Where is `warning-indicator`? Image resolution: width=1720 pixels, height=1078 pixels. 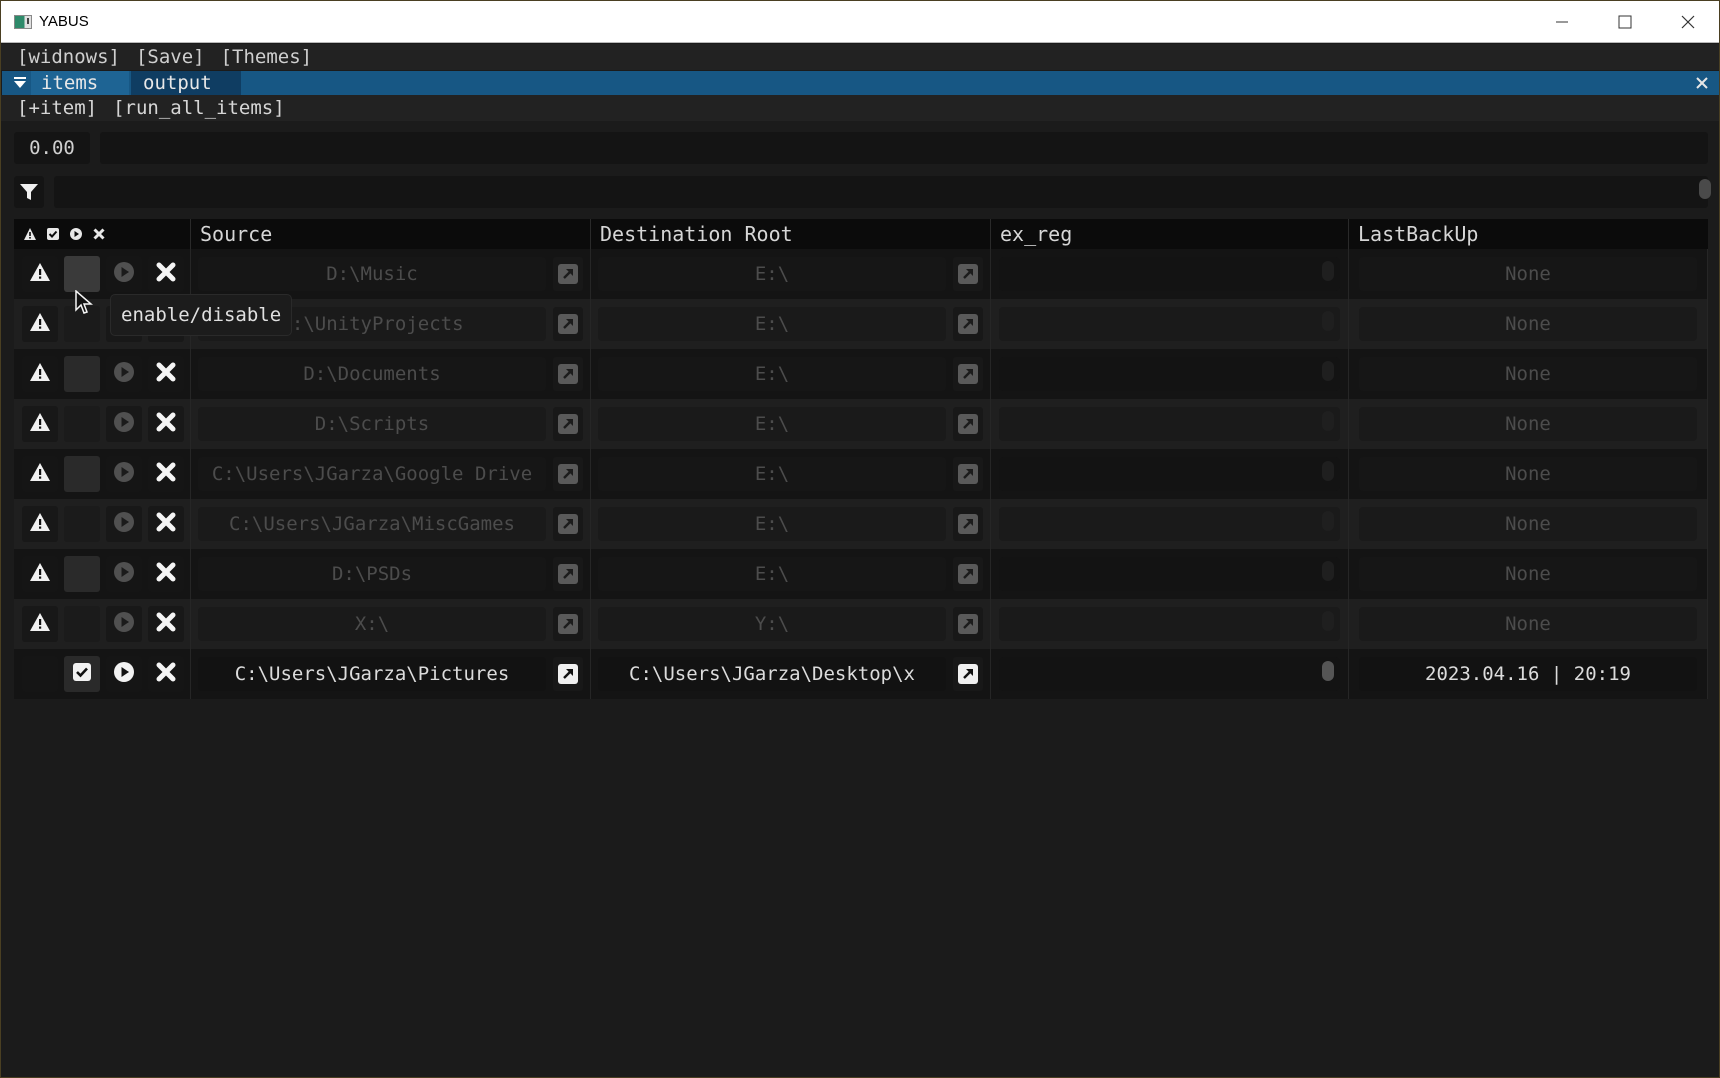 warning-indicator is located at coordinates (40, 274).